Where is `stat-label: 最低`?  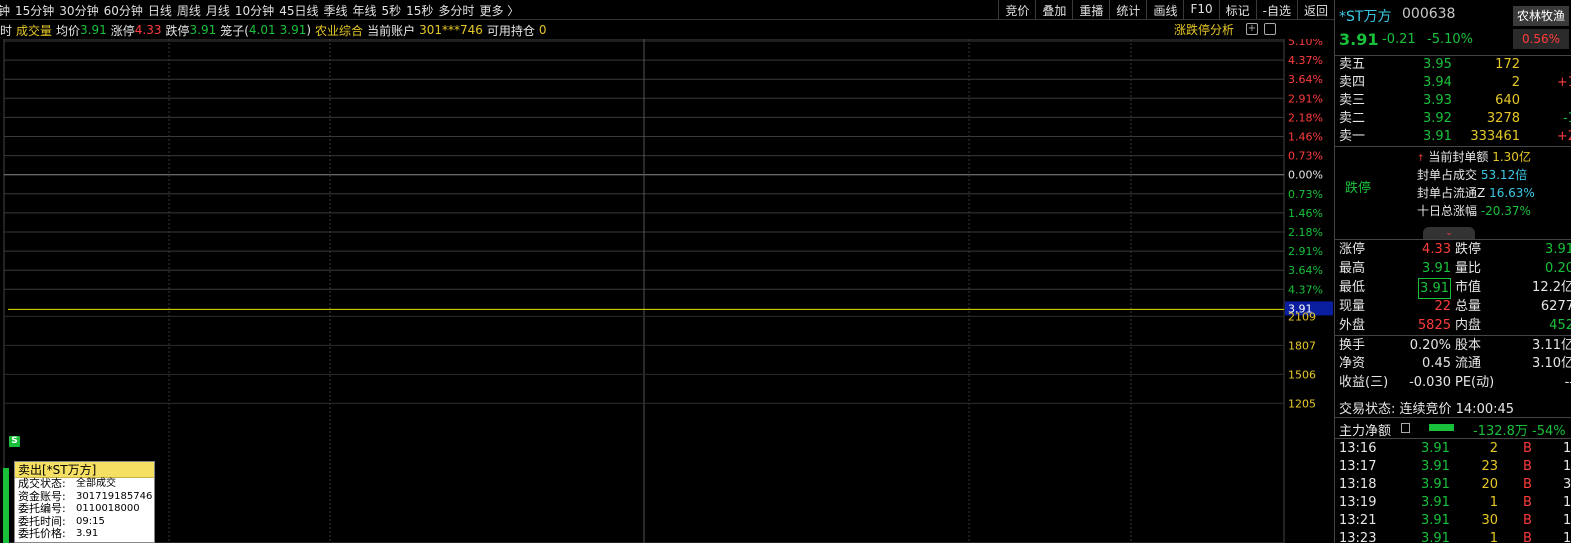 stat-label: 最低 is located at coordinates (1352, 287).